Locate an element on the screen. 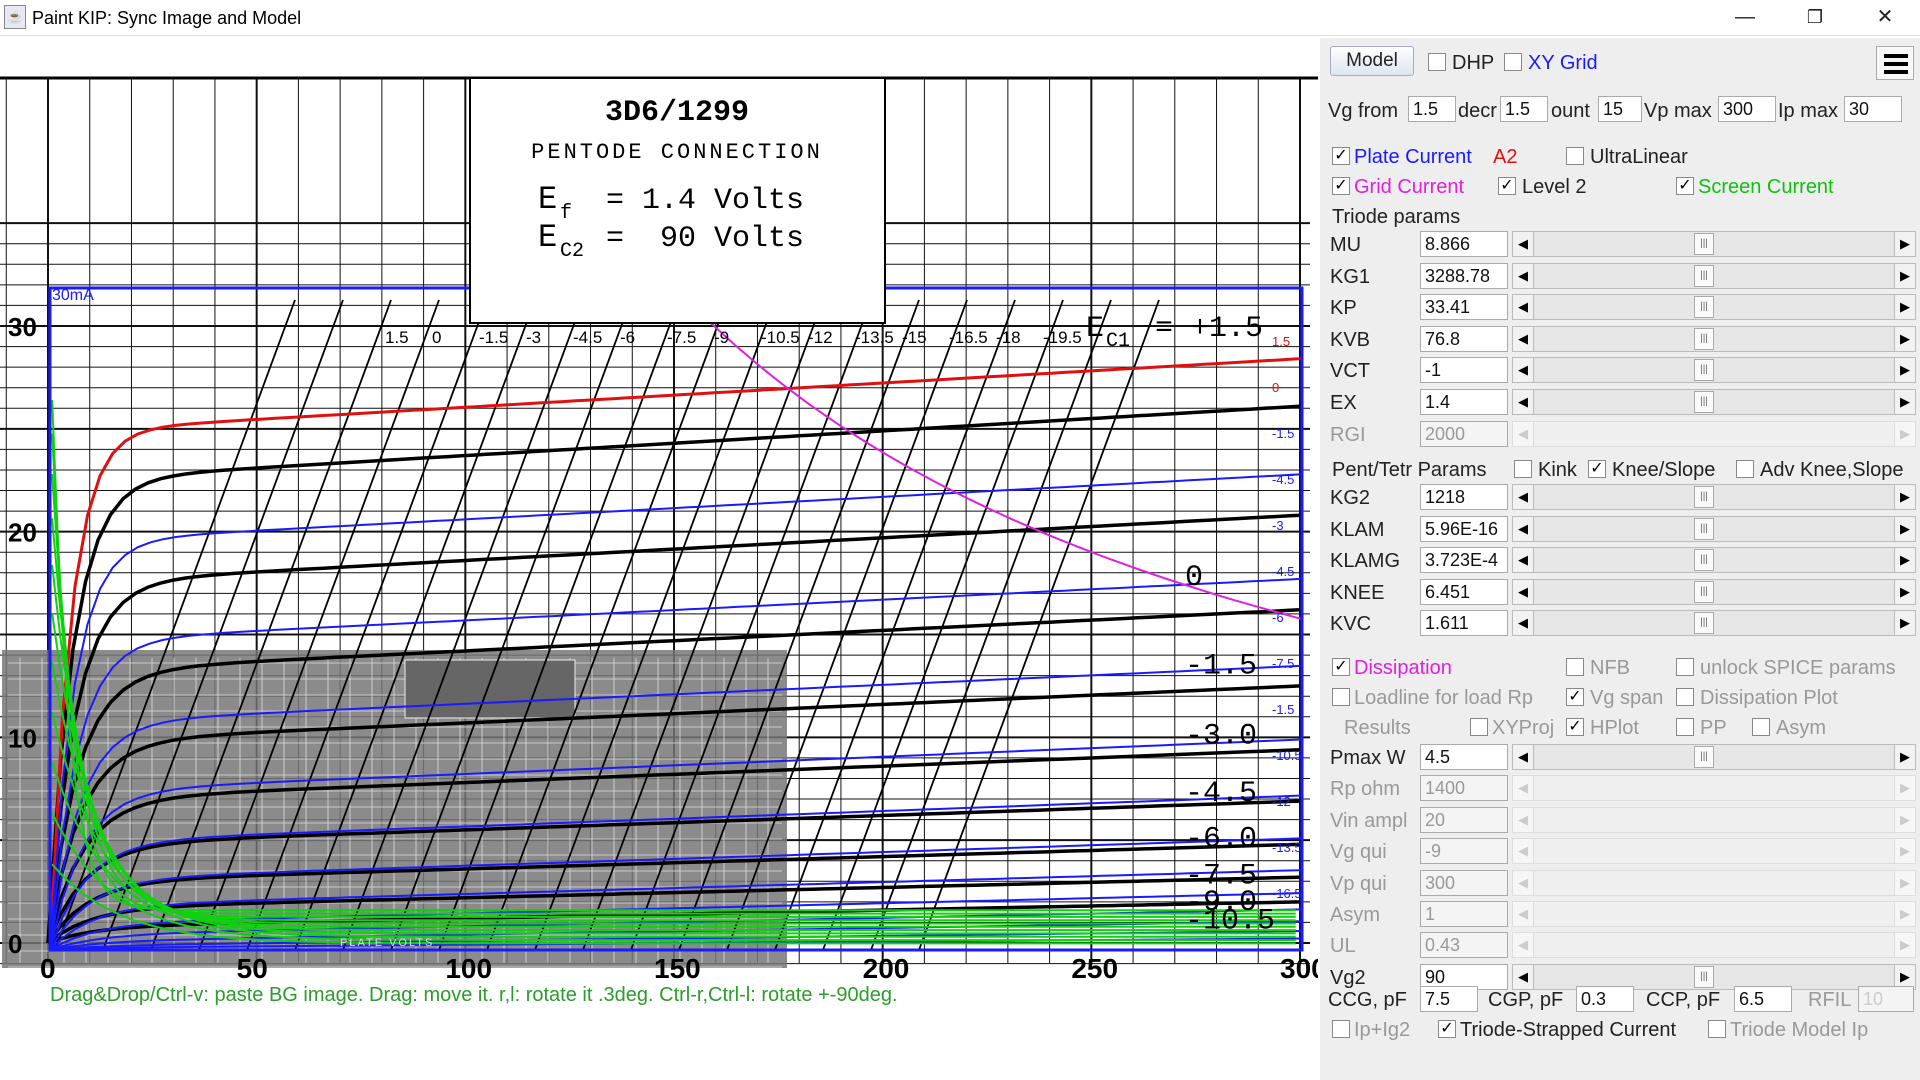 The image size is (1920, 1080). triode-model-ip-checkbox is located at coordinates (1717, 1029).